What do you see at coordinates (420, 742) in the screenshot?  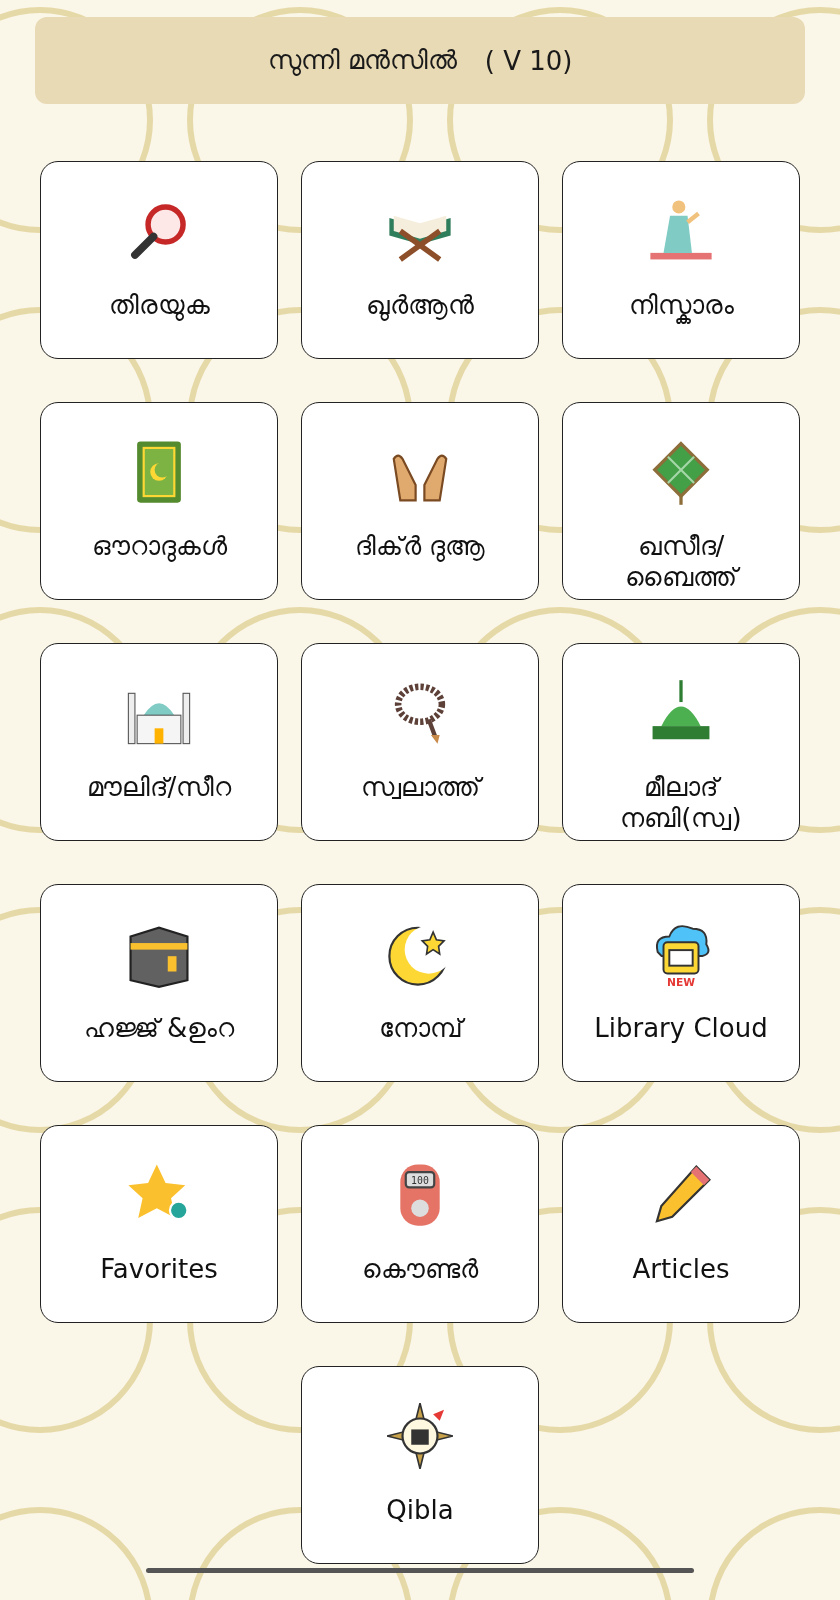 I see `menu-tile: സ്വലാത്ത്` at bounding box center [420, 742].